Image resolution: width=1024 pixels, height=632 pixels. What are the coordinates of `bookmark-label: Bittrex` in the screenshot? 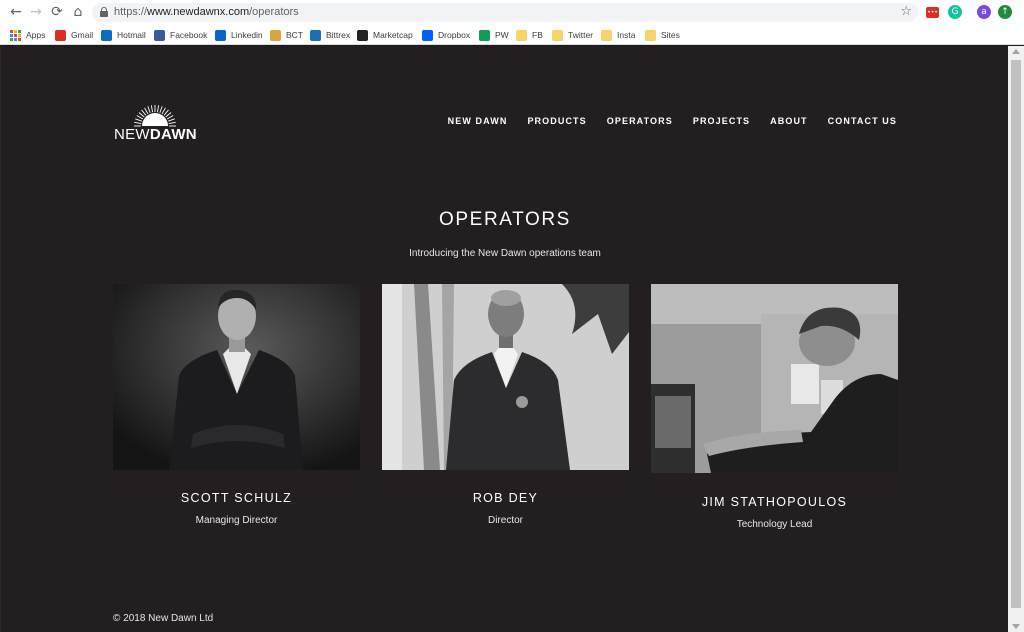 It's located at (338, 35).